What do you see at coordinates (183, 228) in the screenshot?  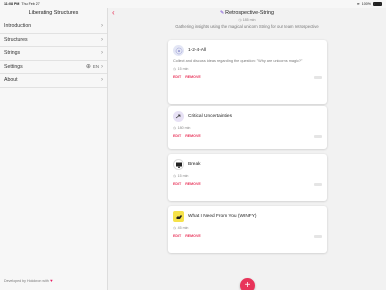 I see `card-time-value: 45 min` at bounding box center [183, 228].